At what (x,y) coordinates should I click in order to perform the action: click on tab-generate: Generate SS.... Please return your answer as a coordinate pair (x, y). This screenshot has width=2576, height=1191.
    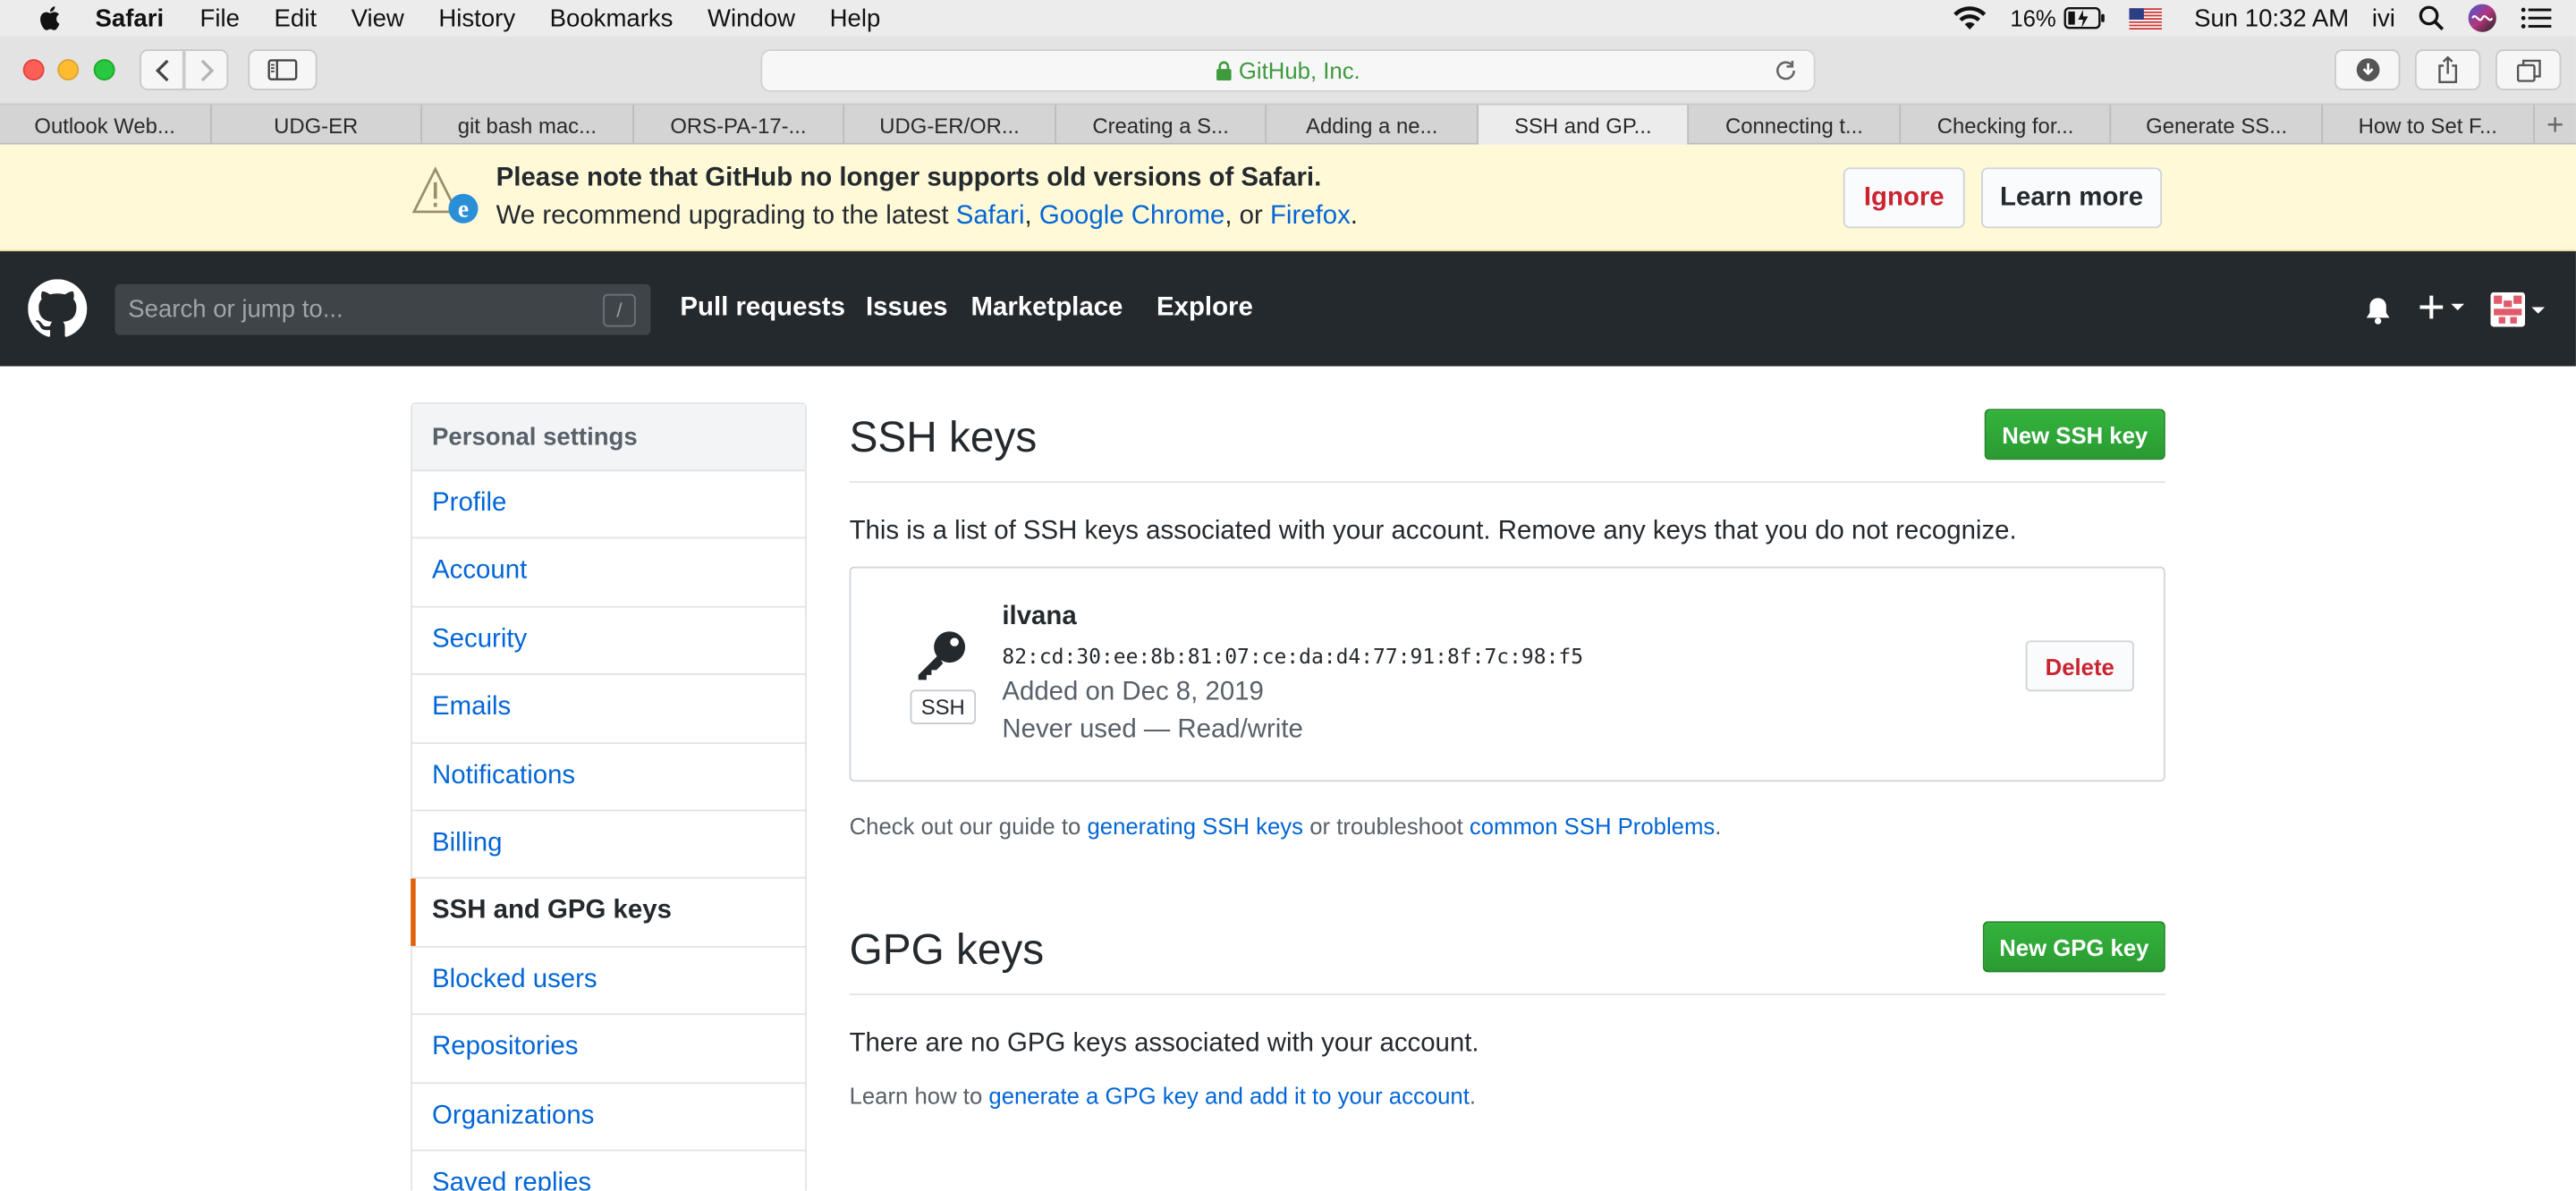
    Looking at the image, I should click on (2218, 125).